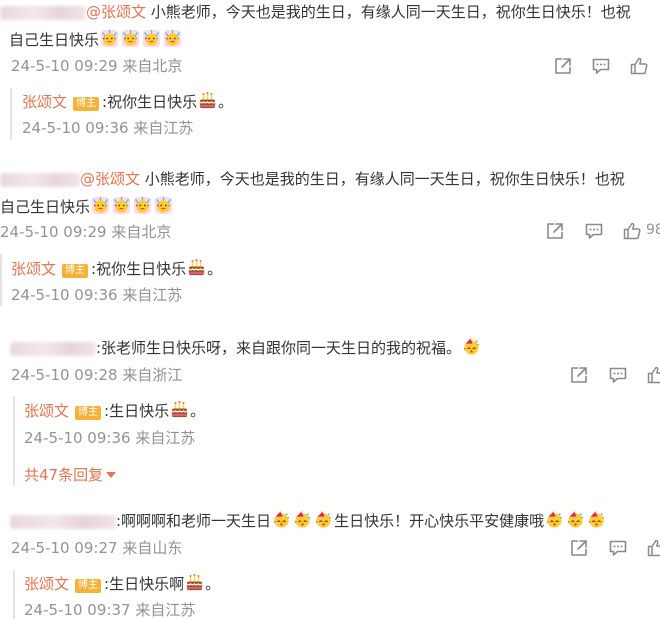 The width and height of the screenshot is (660, 619). I want to click on reply-time: 24-5-10 09:37, so click(77, 610).